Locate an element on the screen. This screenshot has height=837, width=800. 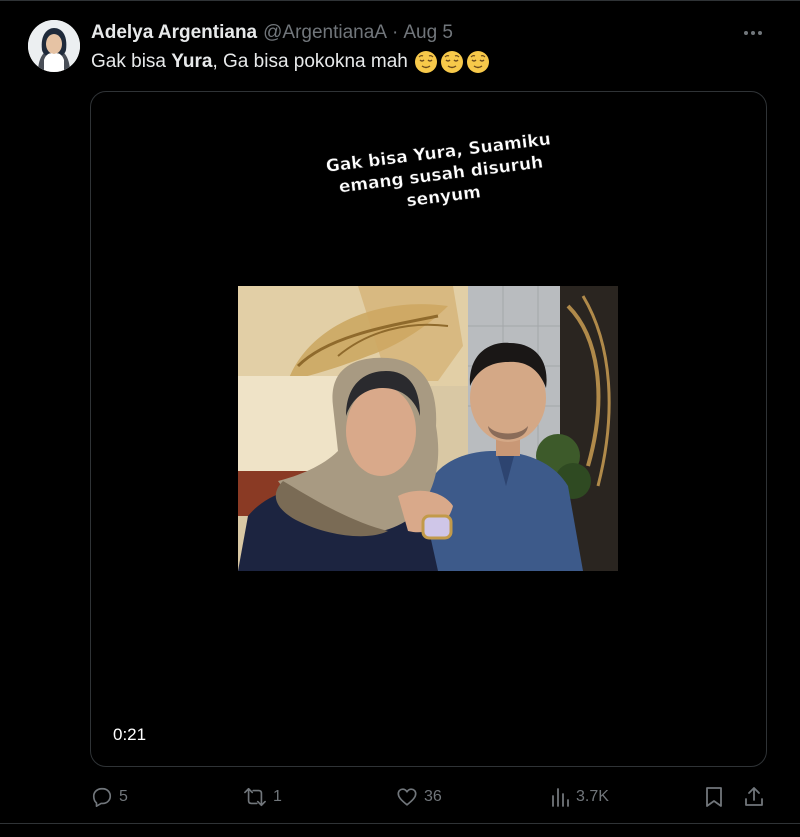
reply-button: 5 is located at coordinates (109, 797).